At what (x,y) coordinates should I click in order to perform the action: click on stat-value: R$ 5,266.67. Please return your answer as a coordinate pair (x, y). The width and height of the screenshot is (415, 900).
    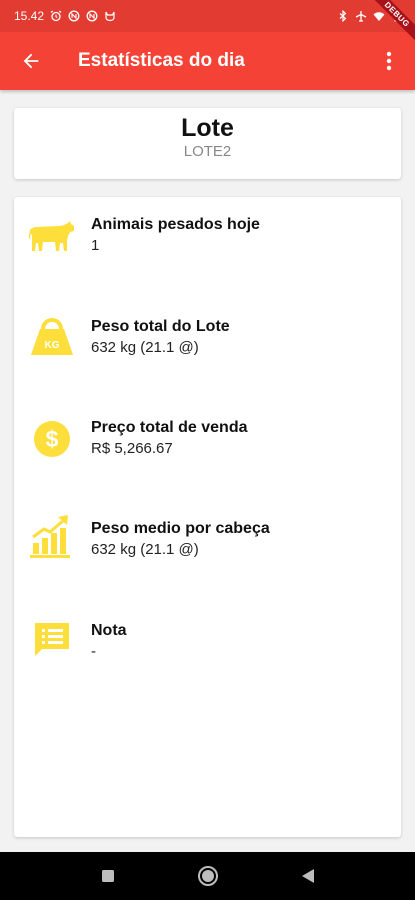
    Looking at the image, I should click on (132, 448).